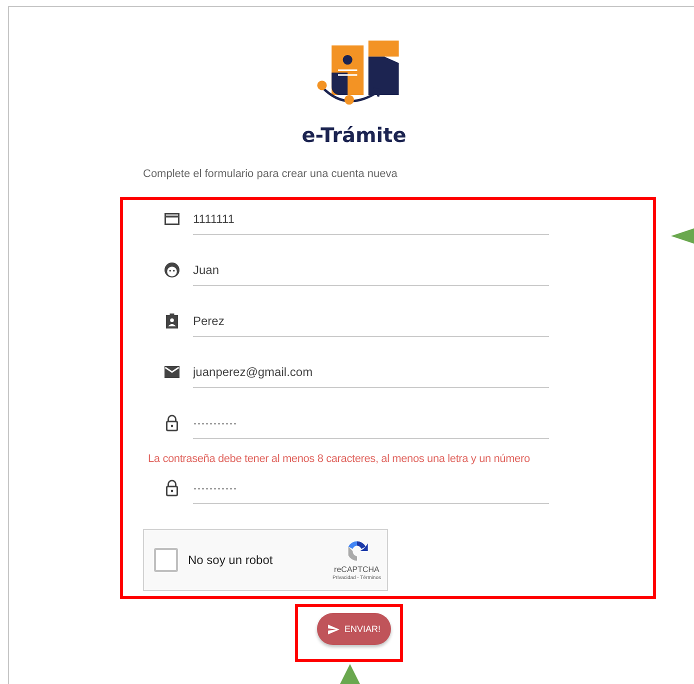  I want to click on error-message: La contraseña debe tener al menos 8 caracteres, al menos una letra y un número, so click(339, 459).